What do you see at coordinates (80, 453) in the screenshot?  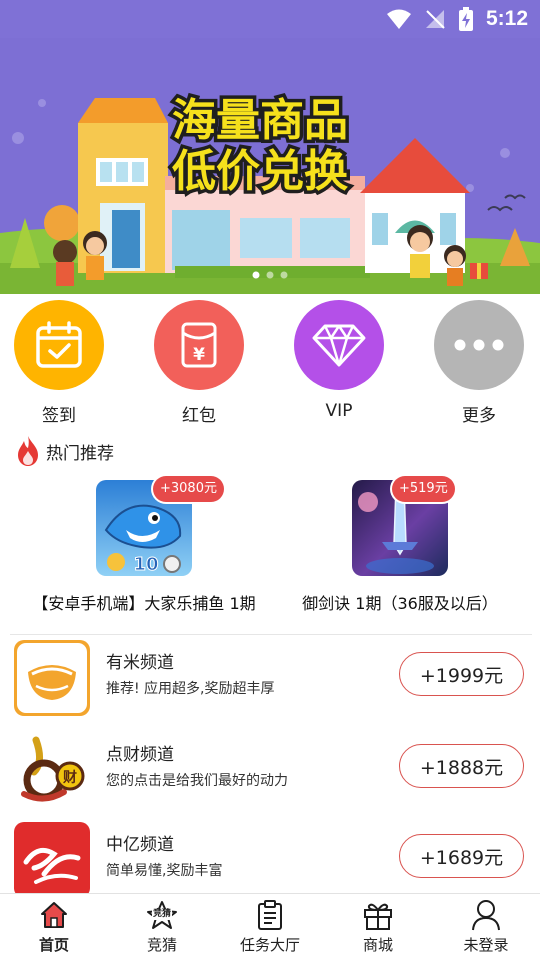 I see `hot-section-title: 热门推荐` at bounding box center [80, 453].